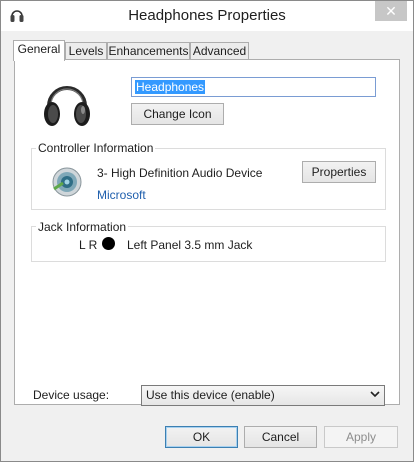 This screenshot has width=414, height=462. What do you see at coordinates (210, 395) in the screenshot?
I see `device-usage-selected: Use this device (enable)` at bounding box center [210, 395].